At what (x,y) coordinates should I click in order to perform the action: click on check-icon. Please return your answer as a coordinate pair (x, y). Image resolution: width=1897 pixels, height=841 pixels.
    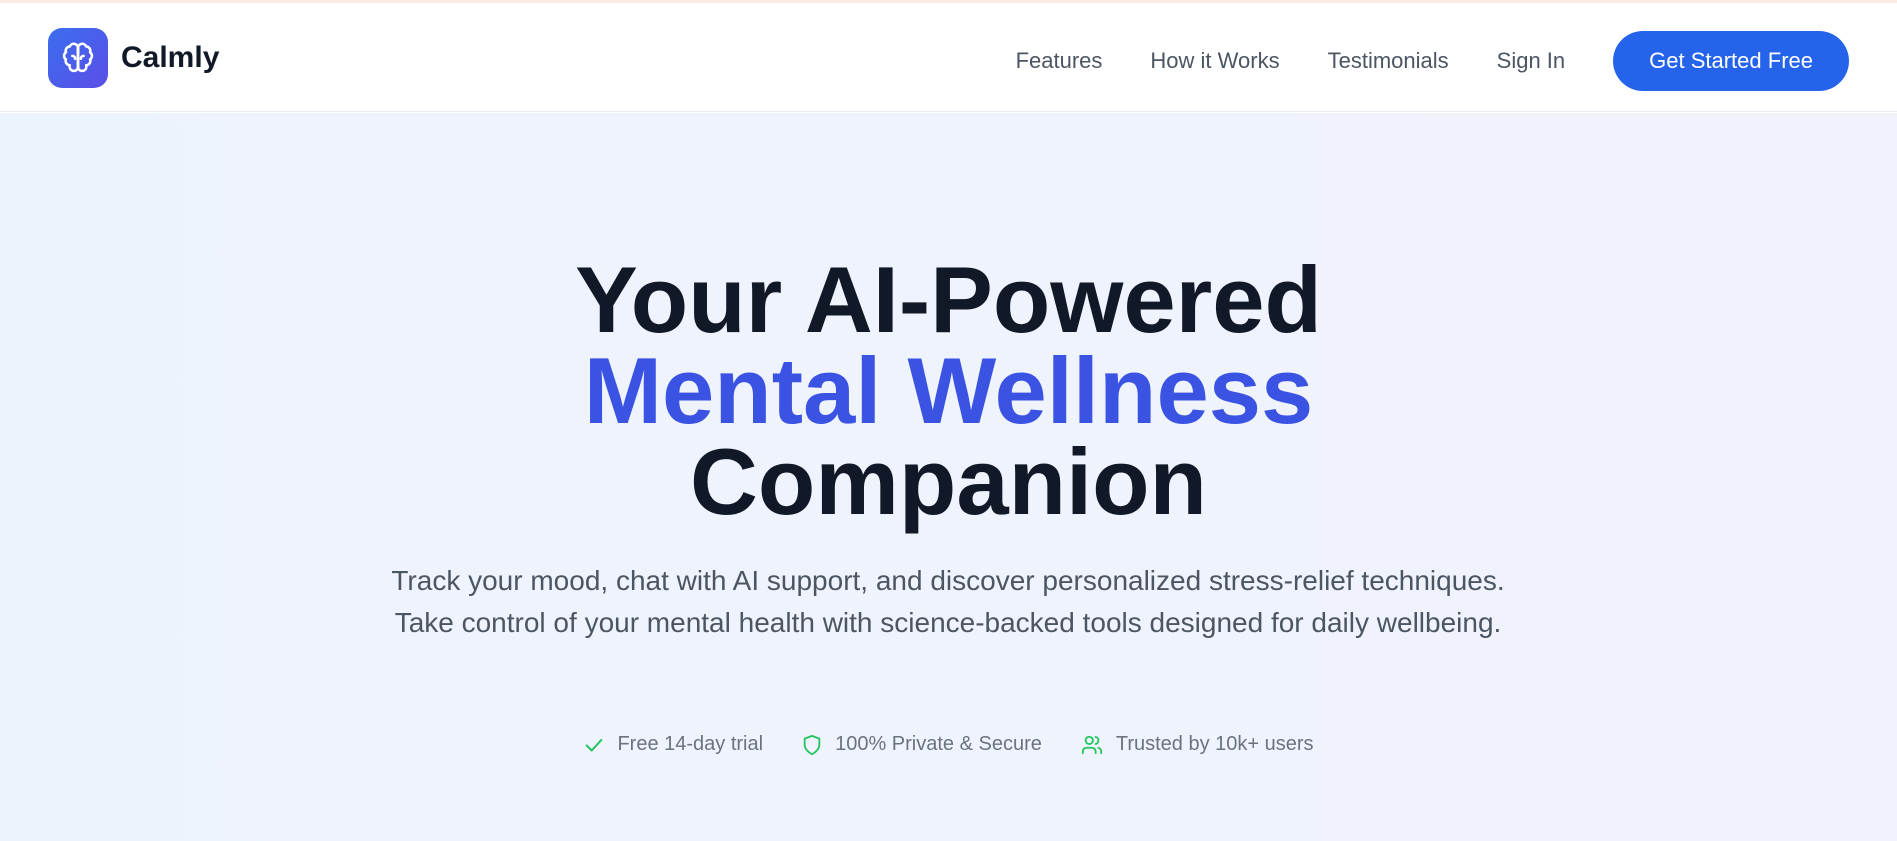
    Looking at the image, I should click on (594, 745).